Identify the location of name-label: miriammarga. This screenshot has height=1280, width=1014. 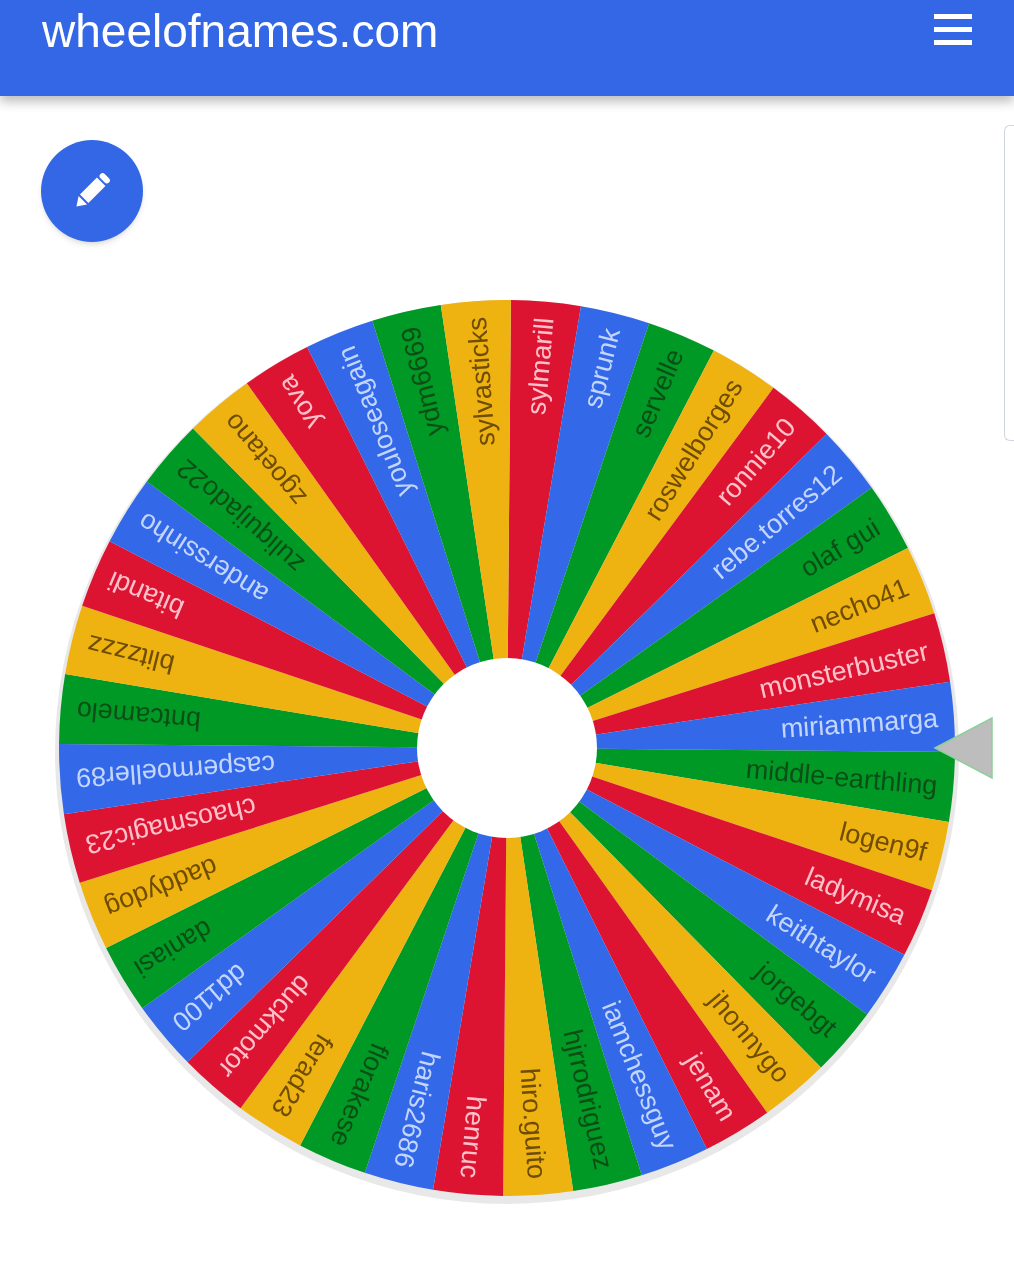
(859, 723).